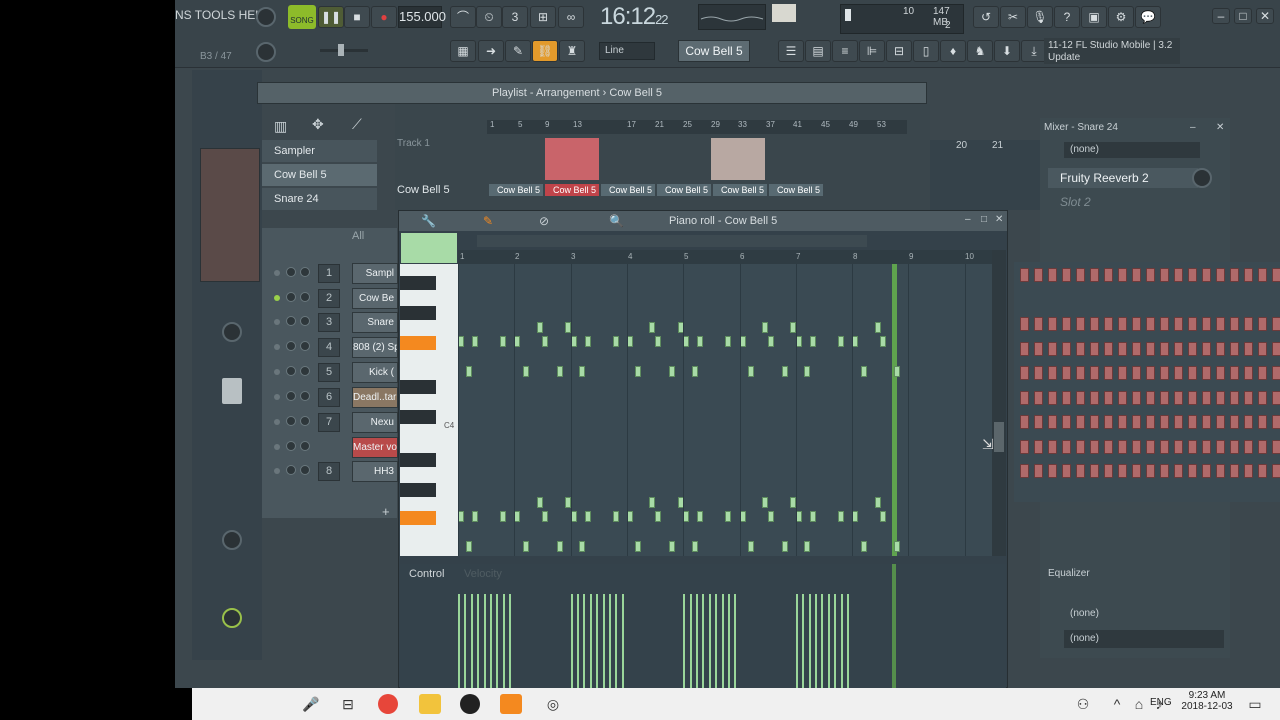  I want to click on channel-pitch-knob, so click(232, 540).